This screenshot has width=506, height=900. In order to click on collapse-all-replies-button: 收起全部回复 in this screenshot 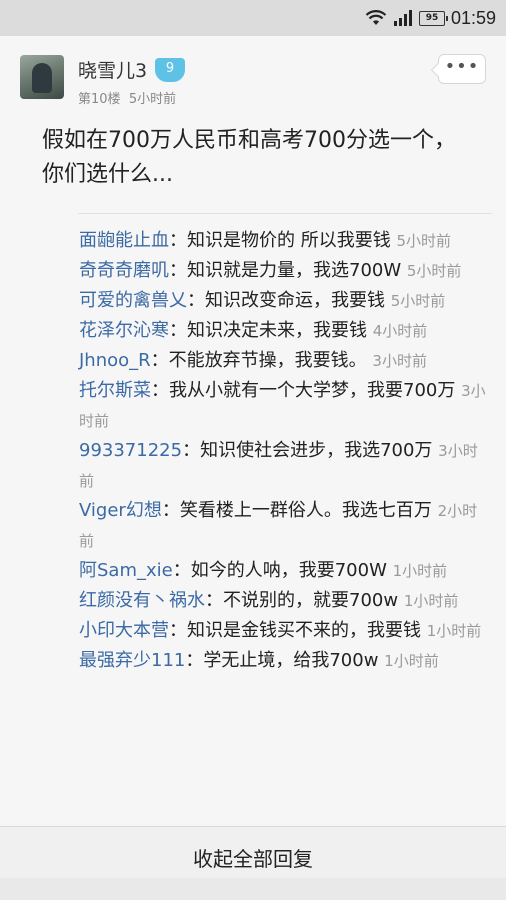, I will do `click(253, 859)`.